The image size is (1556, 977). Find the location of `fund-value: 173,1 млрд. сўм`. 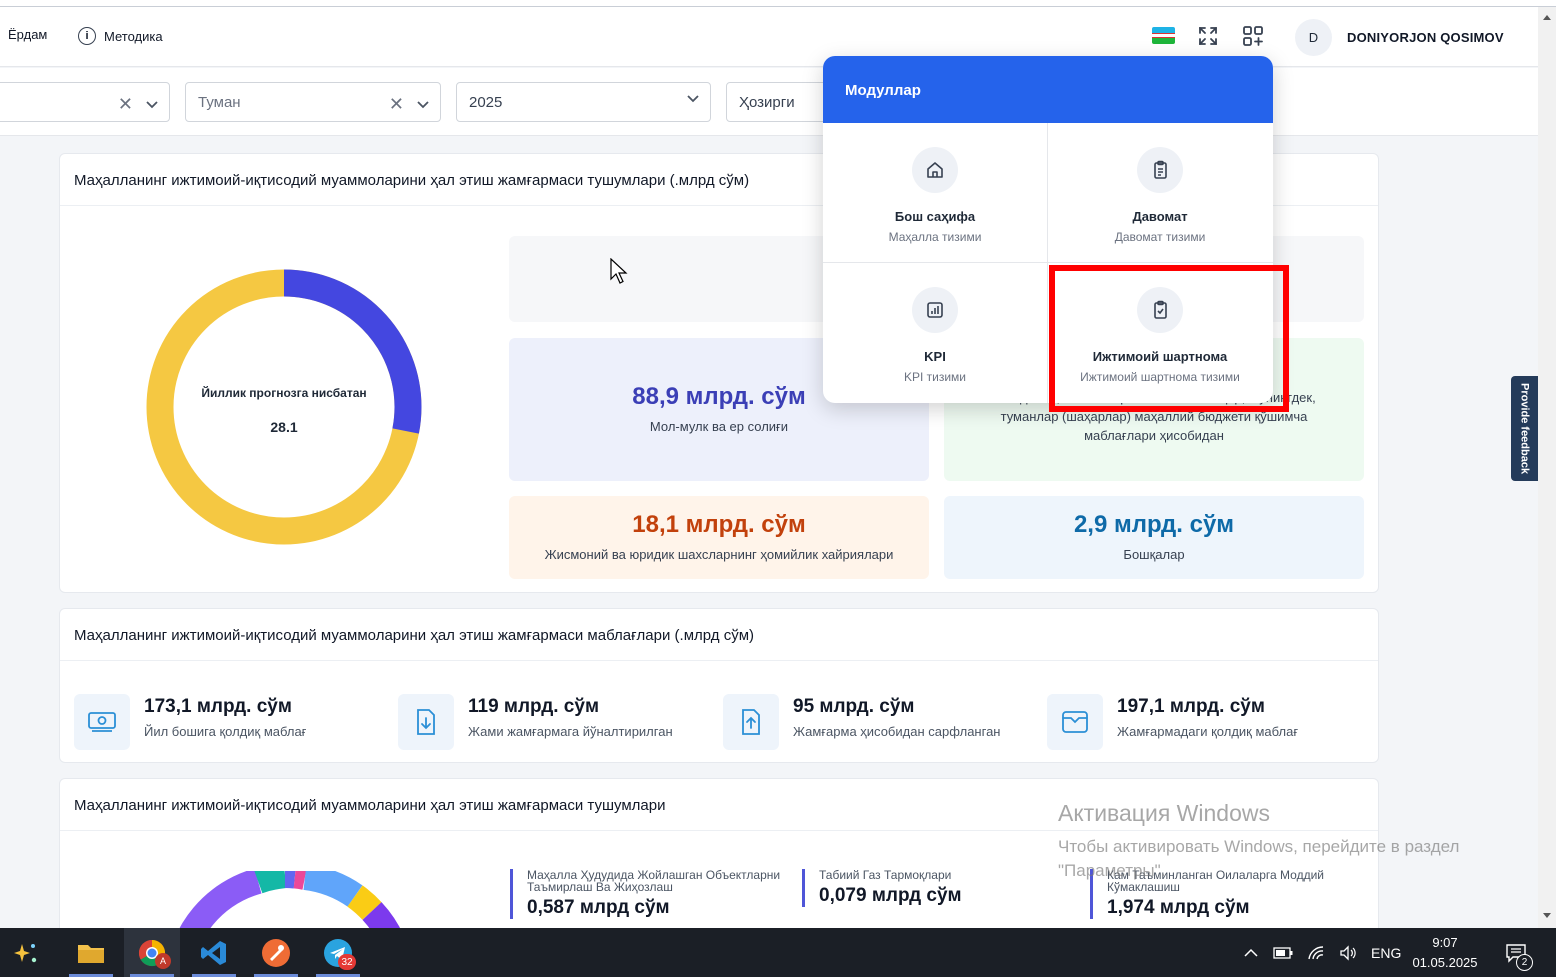

fund-value: 173,1 млрд. сўм is located at coordinates (218, 706).